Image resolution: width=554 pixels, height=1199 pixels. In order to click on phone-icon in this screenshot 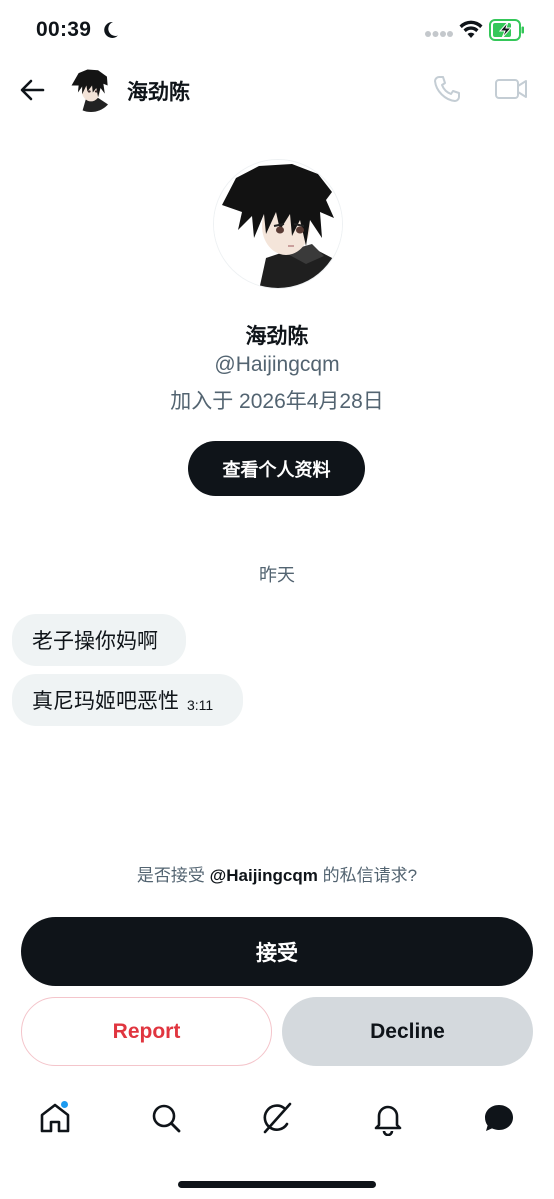, I will do `click(447, 89)`.